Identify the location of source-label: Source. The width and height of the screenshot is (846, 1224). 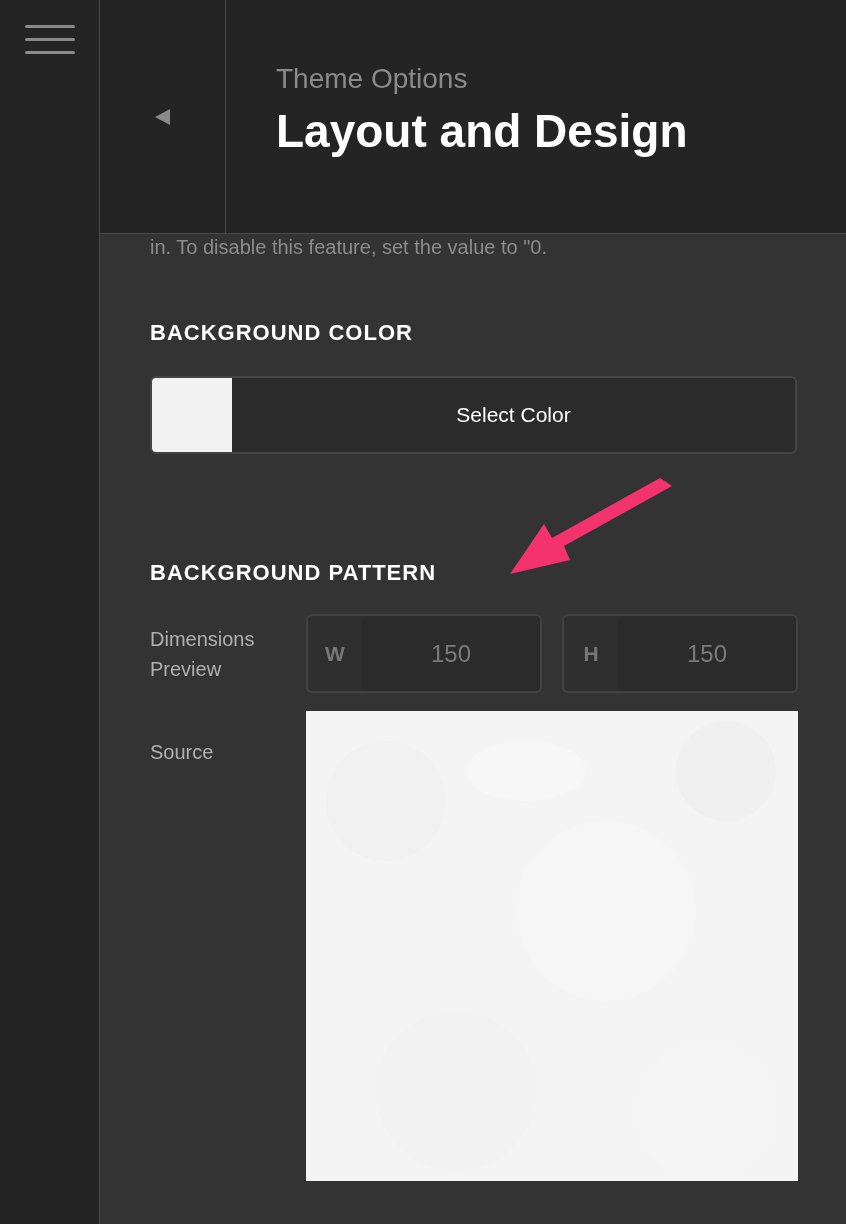
(182, 752).